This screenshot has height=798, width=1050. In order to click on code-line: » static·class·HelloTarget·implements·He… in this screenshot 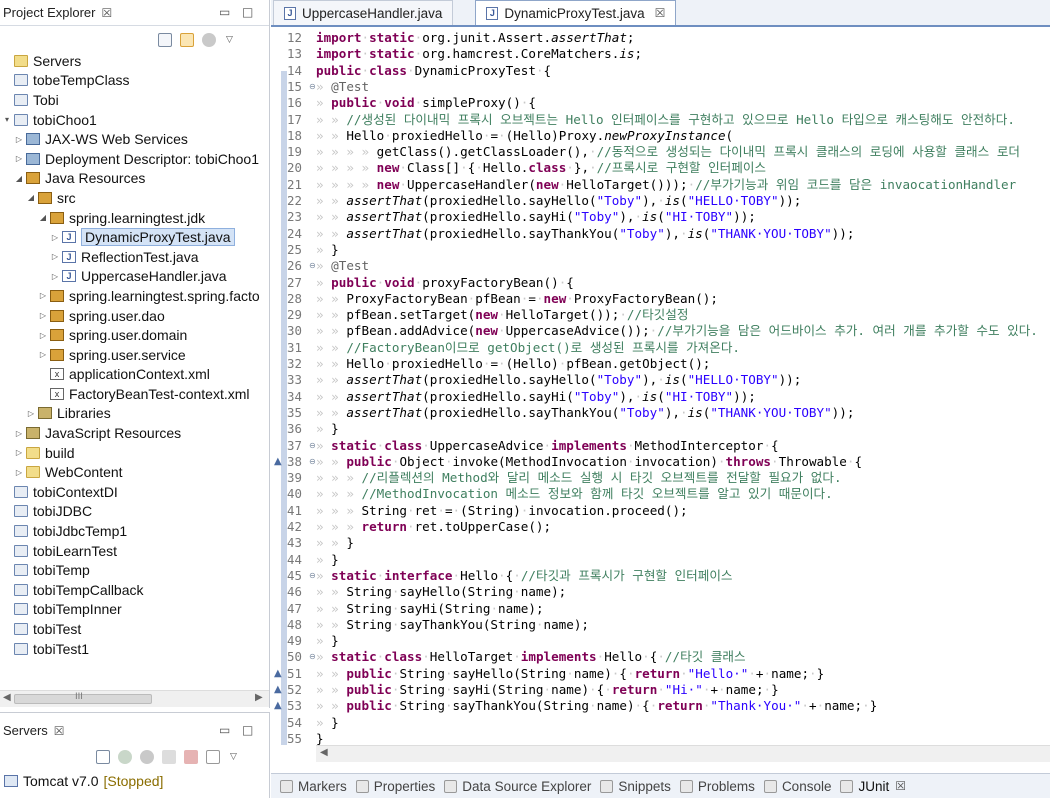, I will do `click(531, 657)`.